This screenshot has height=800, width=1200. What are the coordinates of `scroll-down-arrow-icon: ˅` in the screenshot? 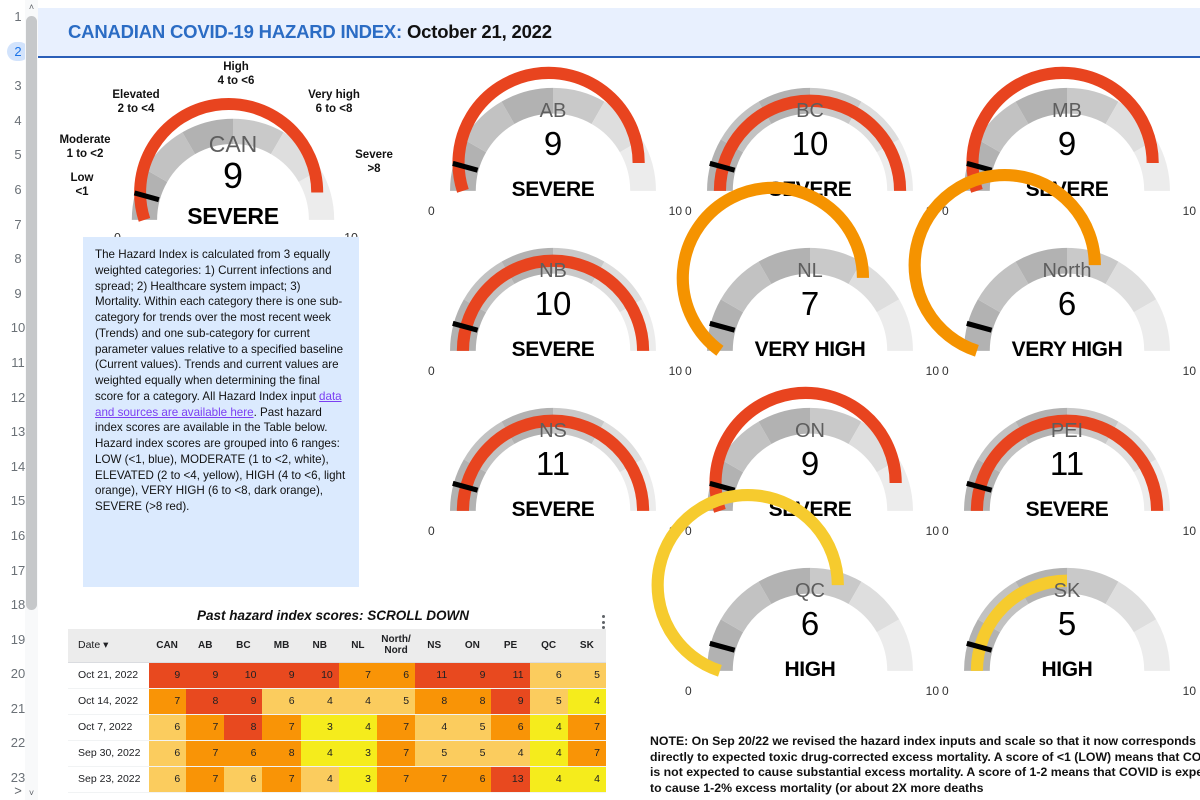 It's located at (31, 793).